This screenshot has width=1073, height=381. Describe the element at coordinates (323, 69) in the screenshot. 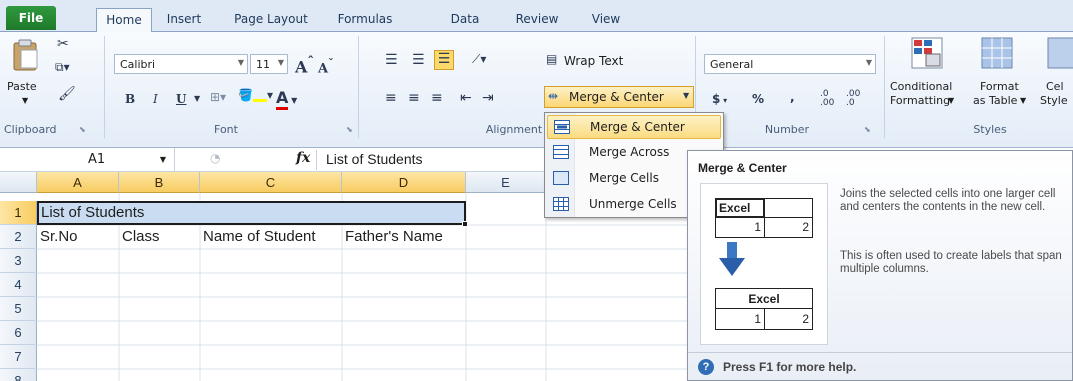

I see `shrink-font-letter: A` at that location.